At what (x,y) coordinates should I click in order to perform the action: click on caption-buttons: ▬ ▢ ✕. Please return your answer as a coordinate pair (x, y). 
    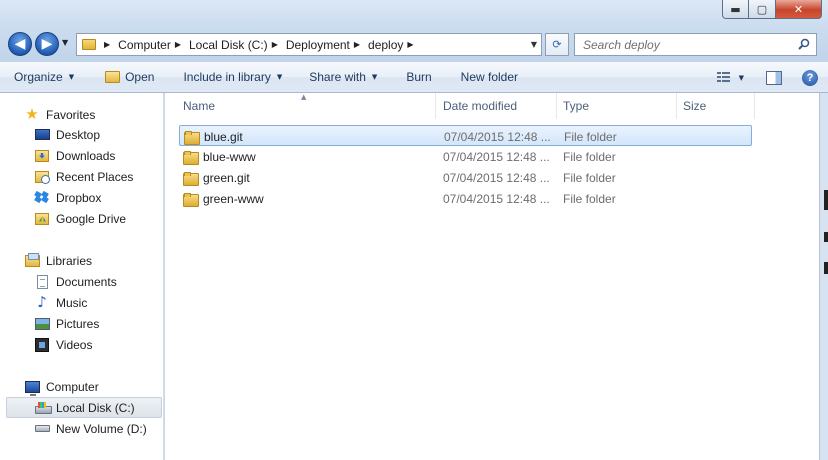
    Looking at the image, I should click on (772, 9).